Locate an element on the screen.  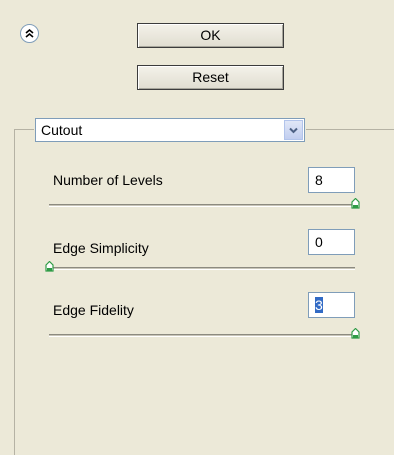
dropdown-arrow is located at coordinates (293, 130).